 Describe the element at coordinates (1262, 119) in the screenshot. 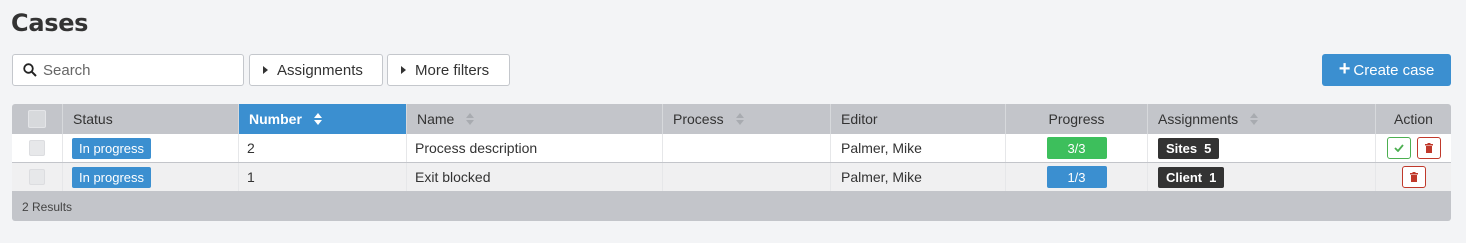

I see `column-header-assignments: Assignments` at that location.